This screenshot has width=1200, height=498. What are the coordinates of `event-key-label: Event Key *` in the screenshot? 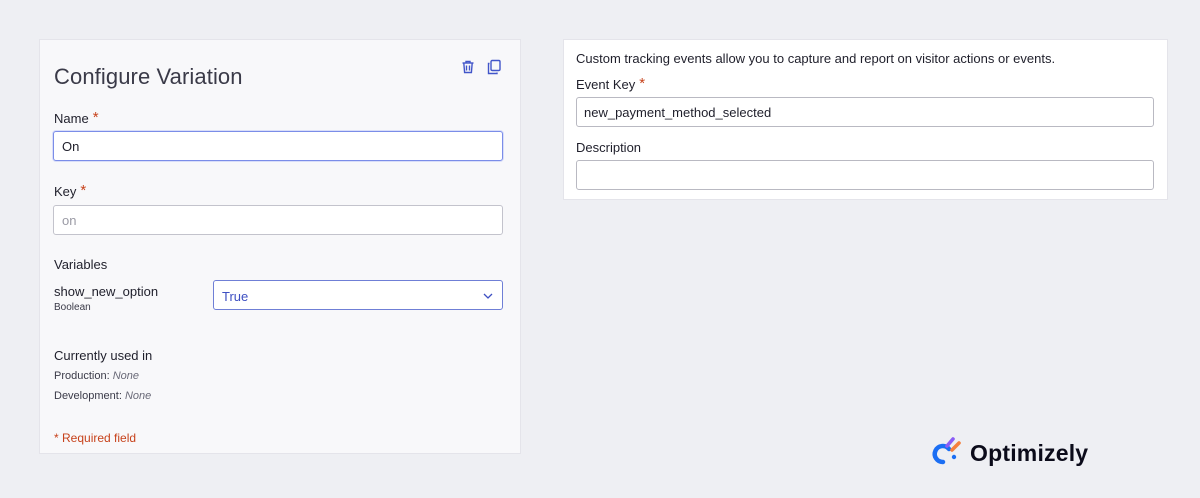 It's located at (611, 84).